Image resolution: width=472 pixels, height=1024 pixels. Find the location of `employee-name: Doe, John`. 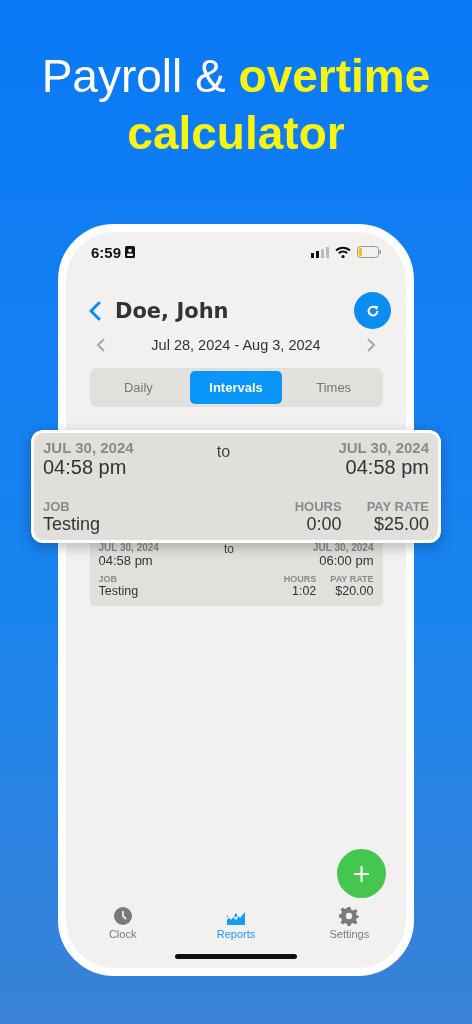

employee-name: Doe, John is located at coordinates (172, 310).